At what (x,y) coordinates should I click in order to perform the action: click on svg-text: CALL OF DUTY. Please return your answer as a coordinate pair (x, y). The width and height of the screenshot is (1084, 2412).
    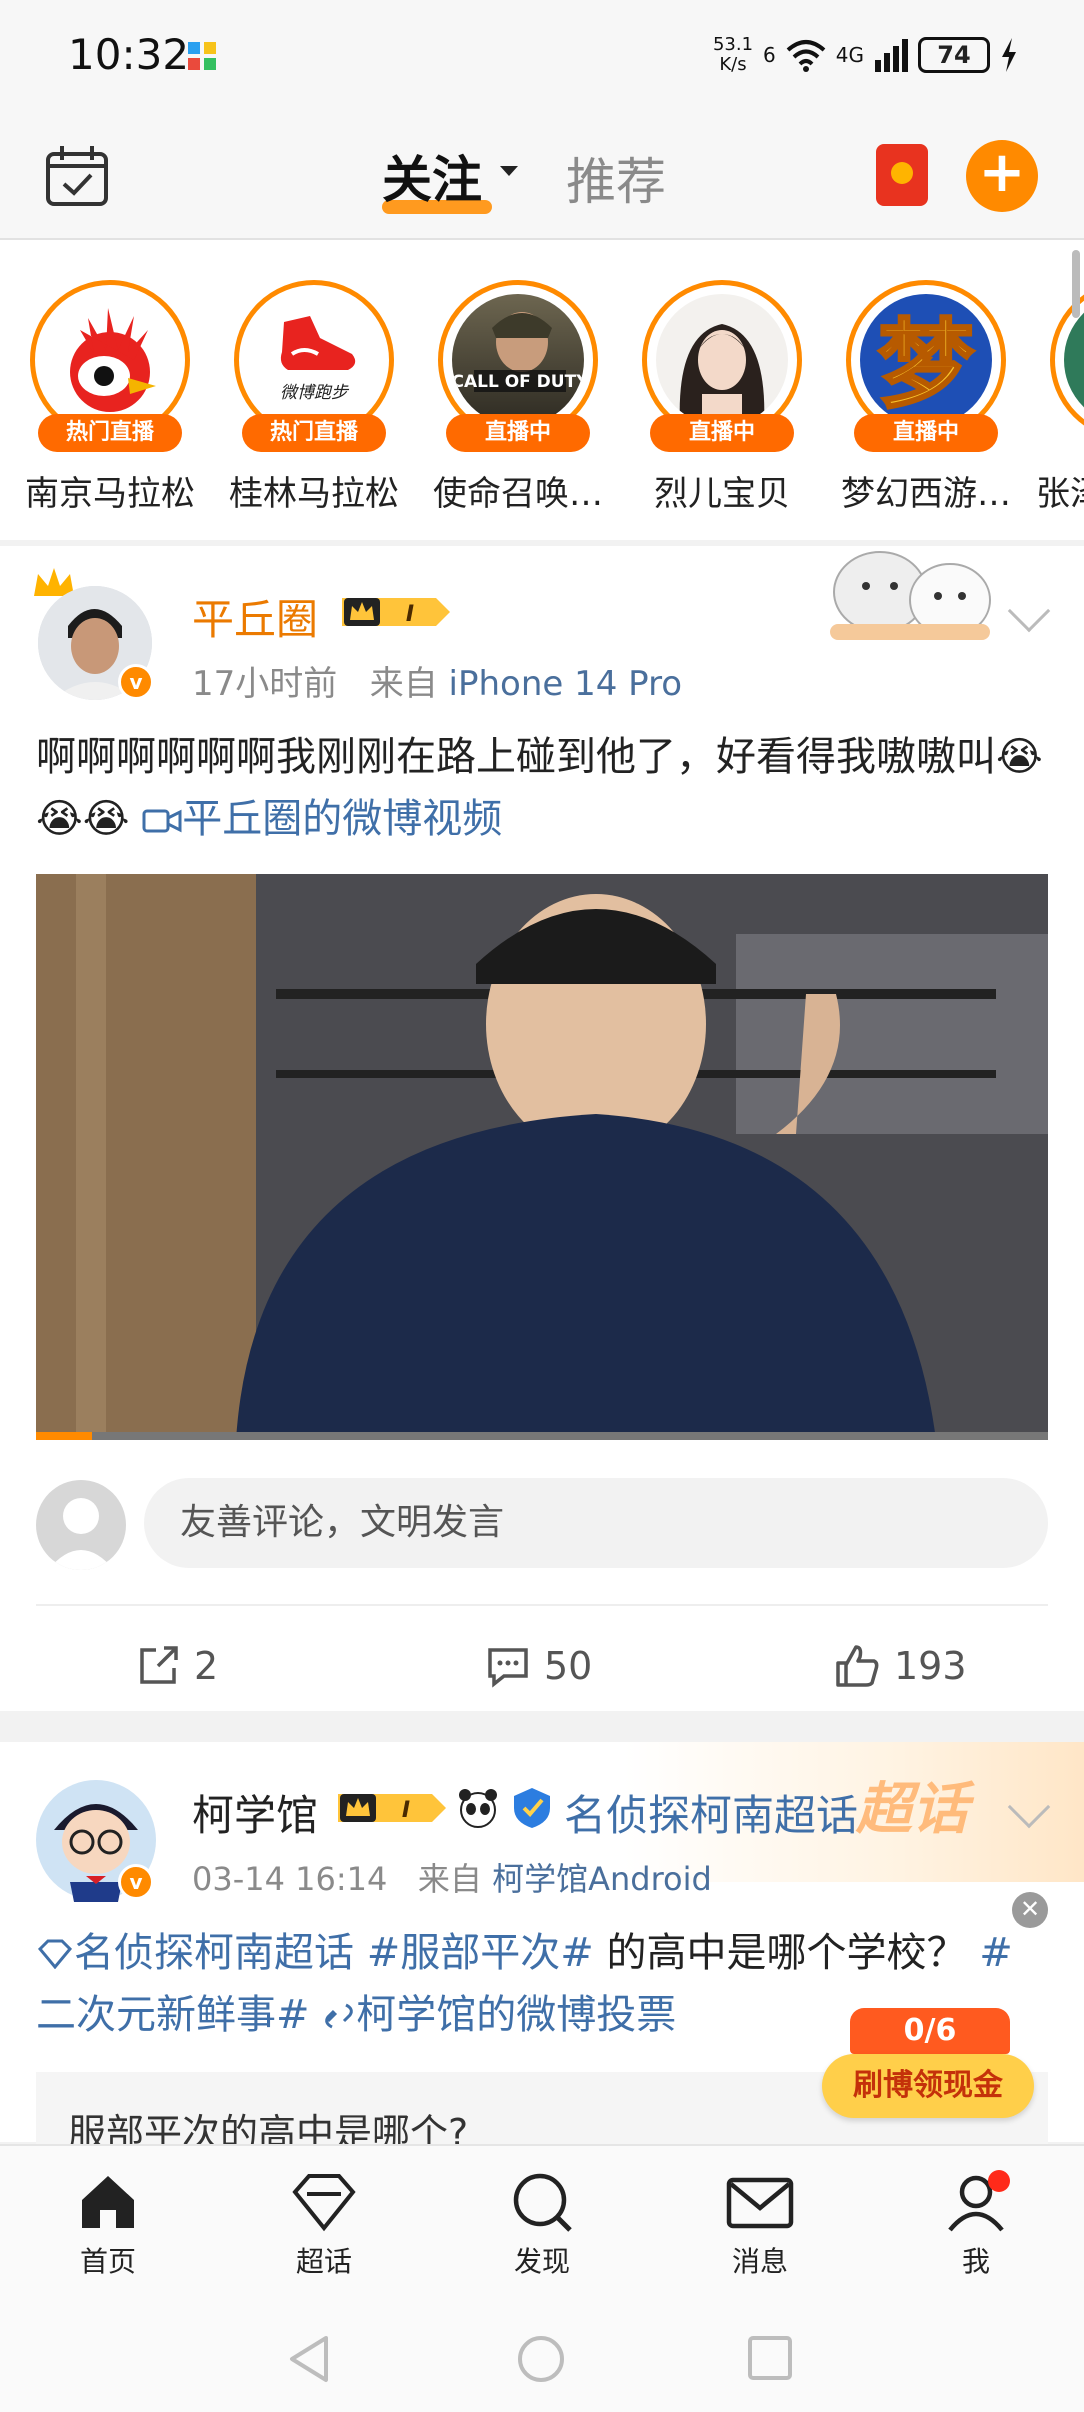
    Looking at the image, I should click on (518, 382).